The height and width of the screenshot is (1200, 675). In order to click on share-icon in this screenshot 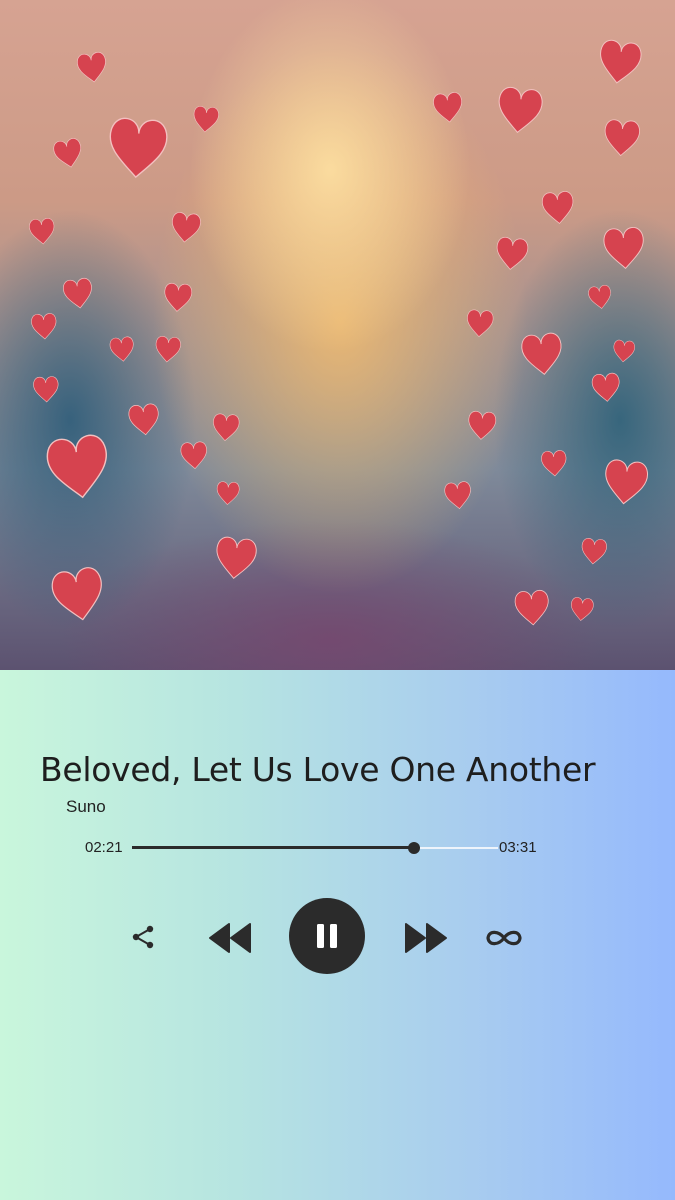, I will do `click(143, 937)`.